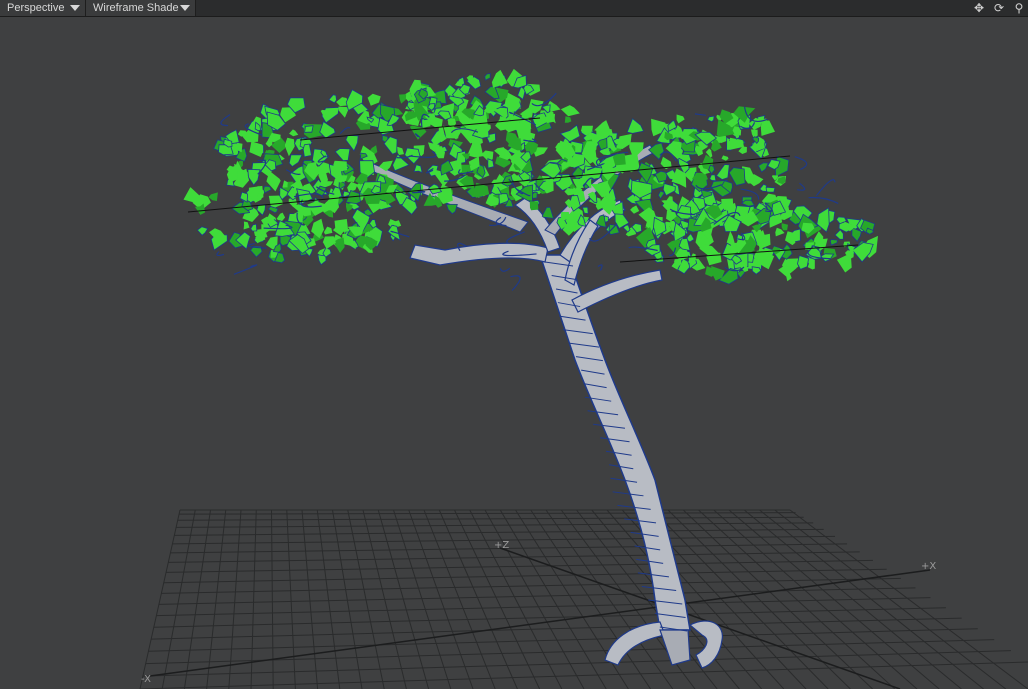 The height and width of the screenshot is (689, 1028). I want to click on axis-label-x-pos: +X, so click(928, 566).